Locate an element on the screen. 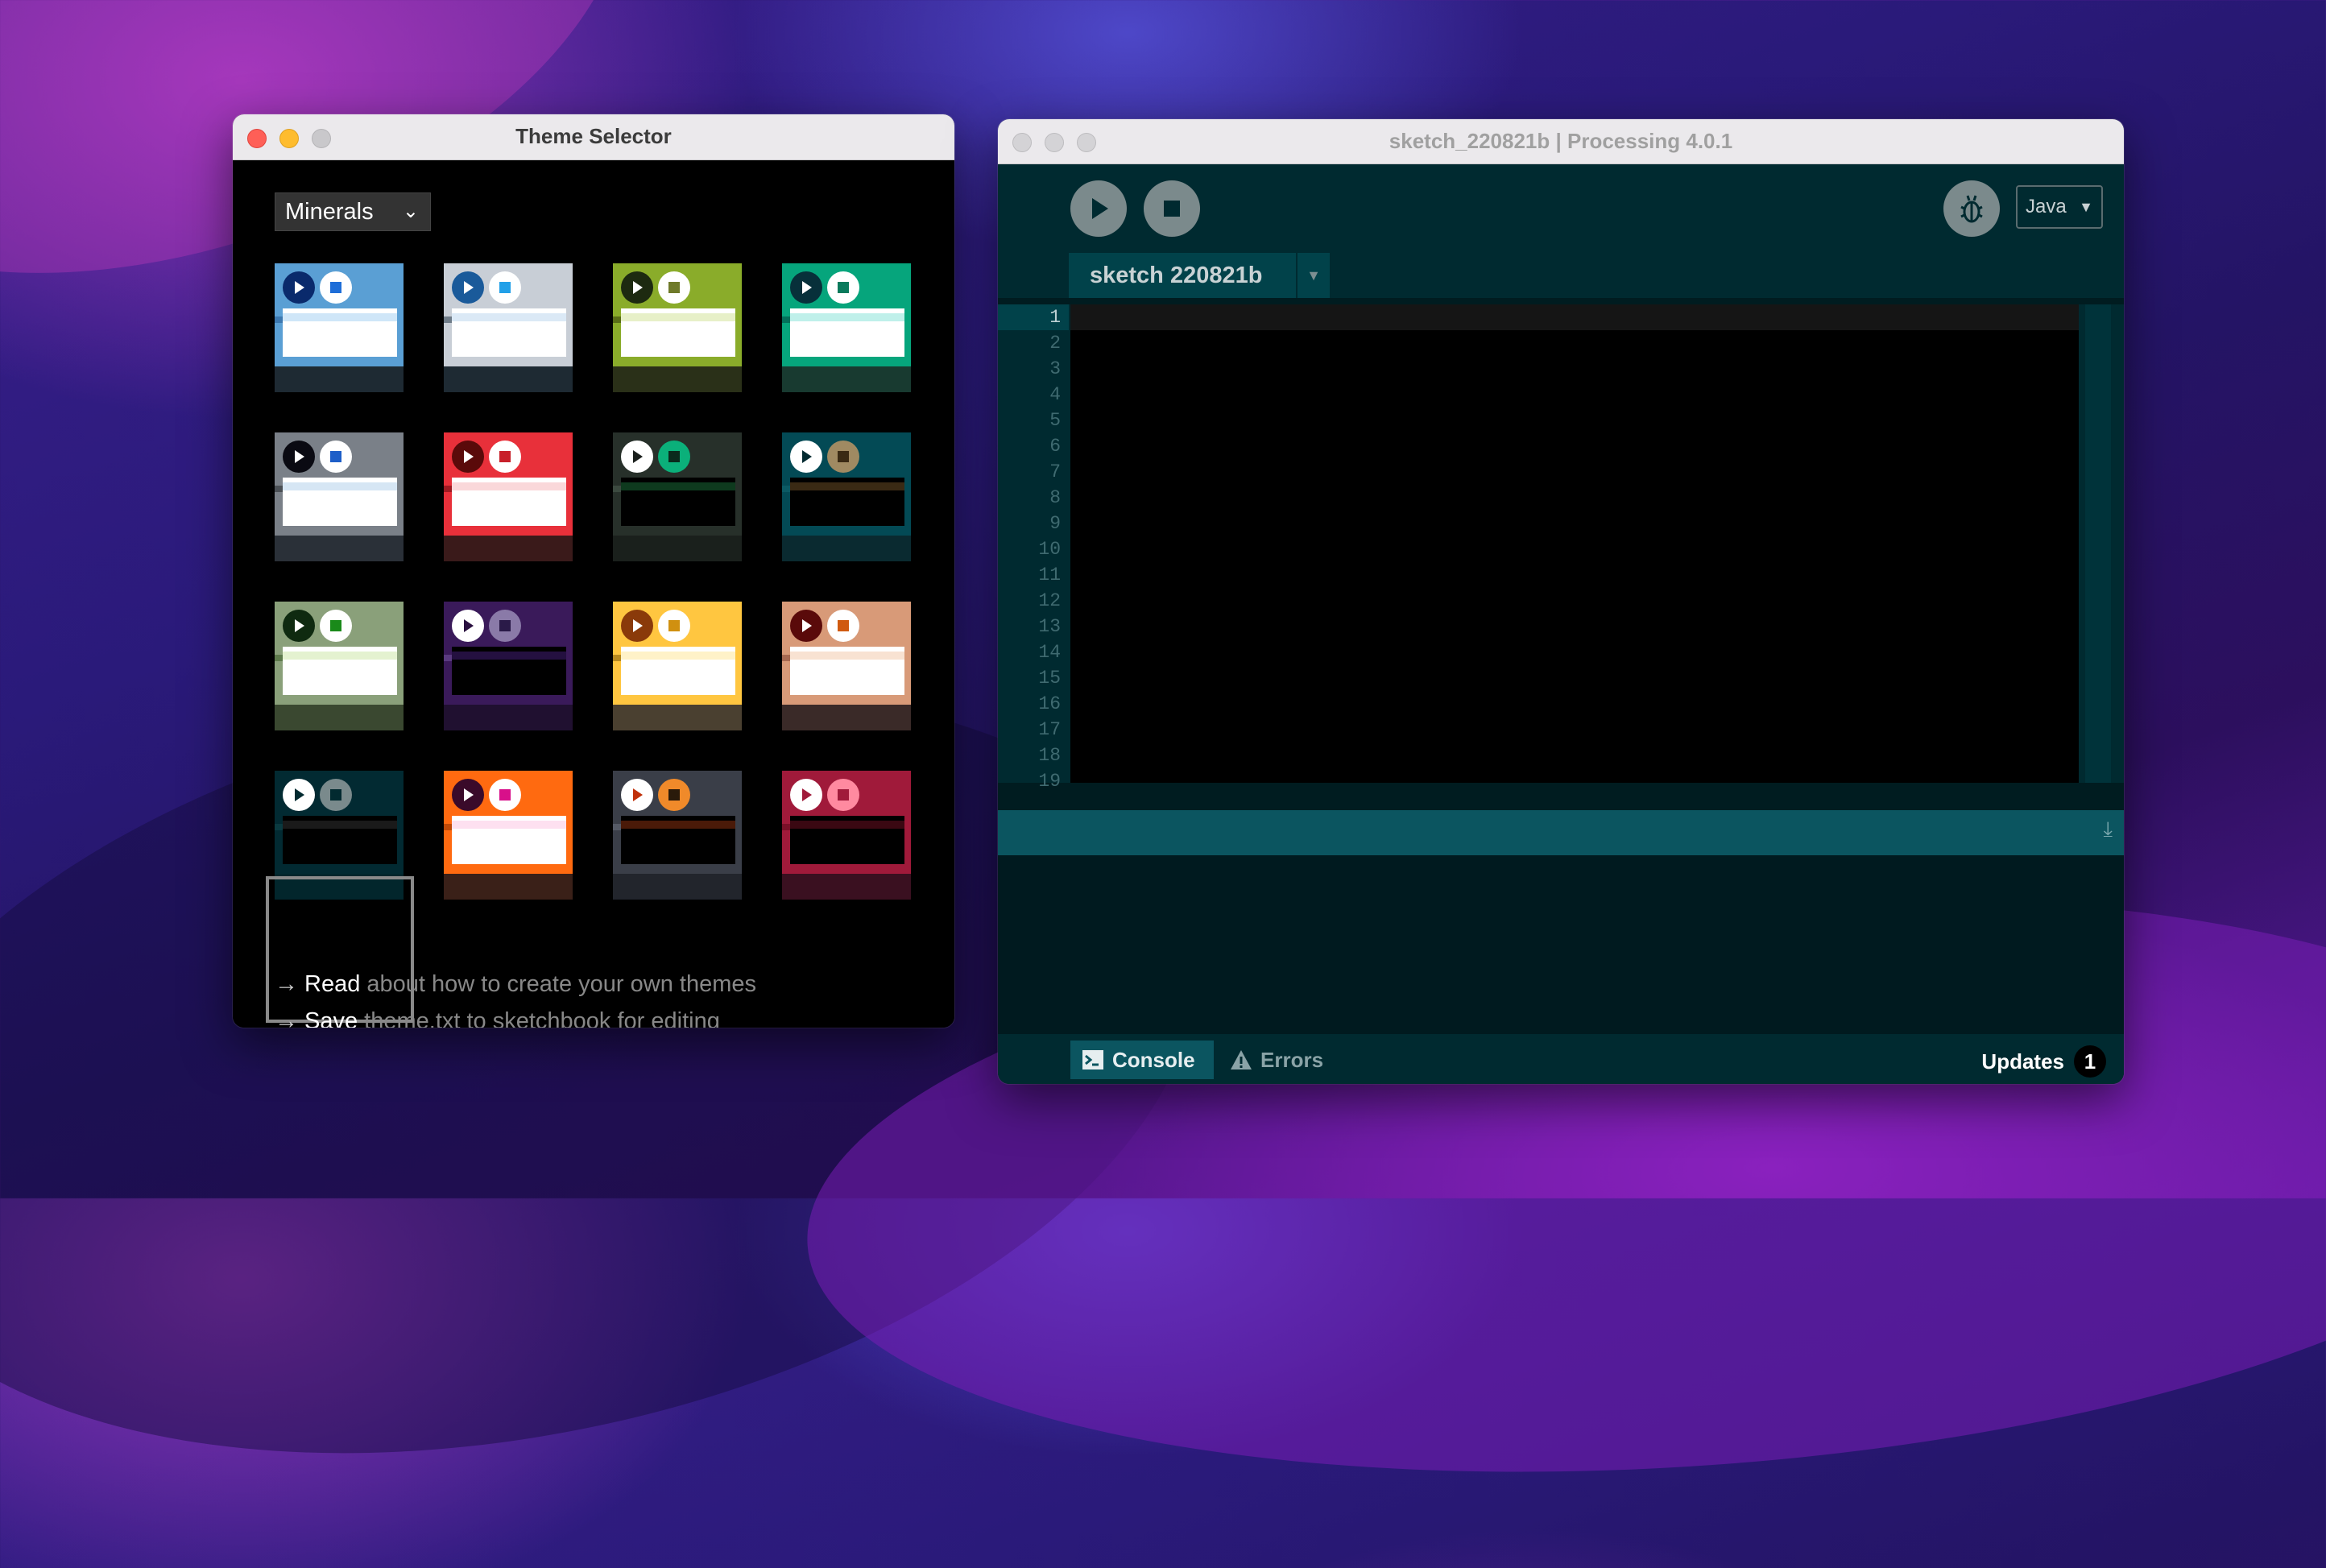 The height and width of the screenshot is (1568, 2326). arrow-right-icon: → is located at coordinates (286, 1018).